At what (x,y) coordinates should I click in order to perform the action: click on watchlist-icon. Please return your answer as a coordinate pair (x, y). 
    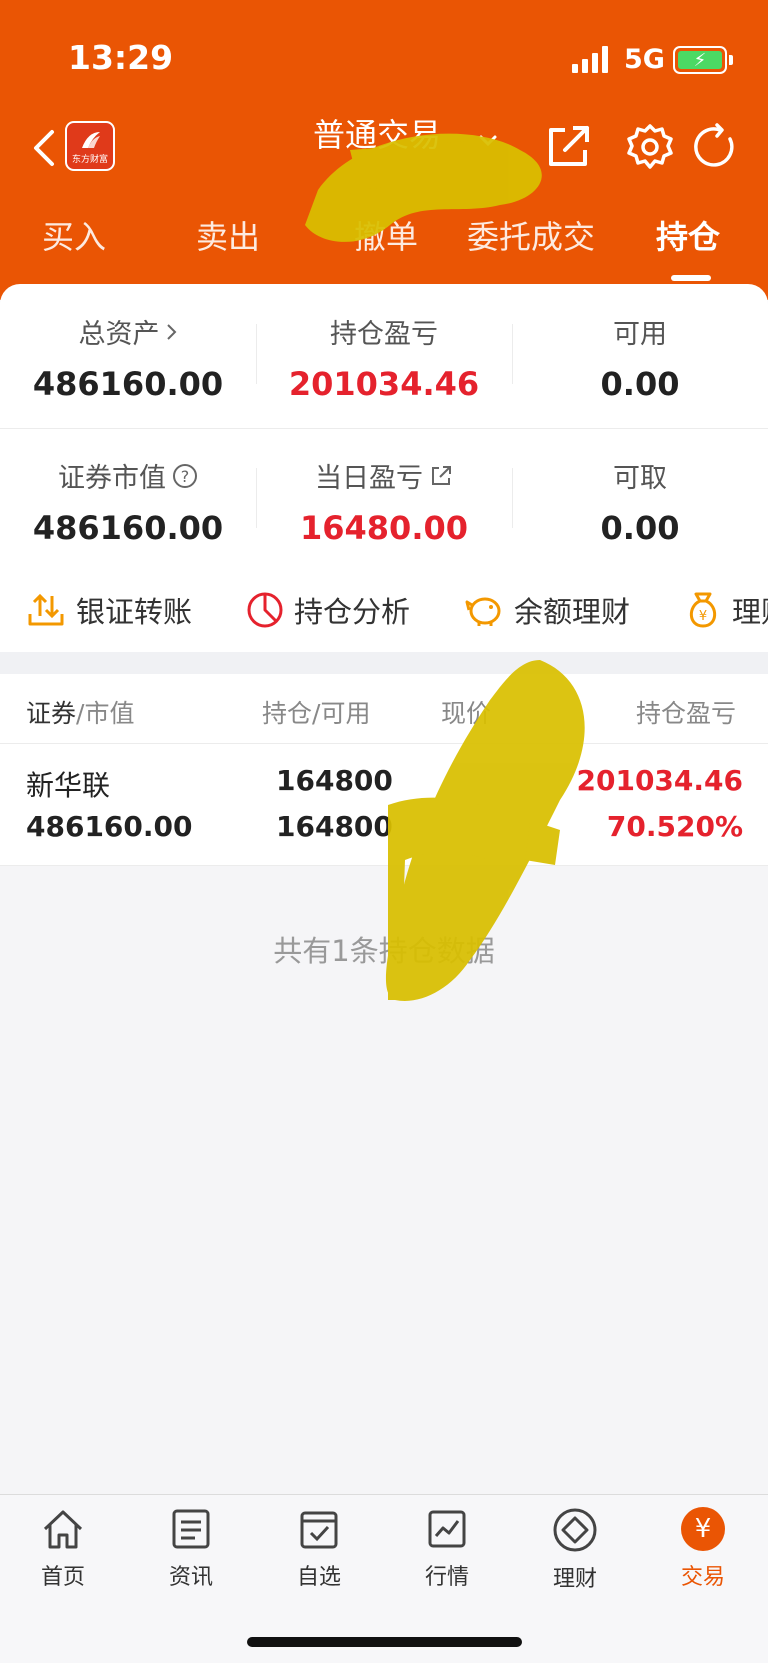
    Looking at the image, I should click on (319, 1530).